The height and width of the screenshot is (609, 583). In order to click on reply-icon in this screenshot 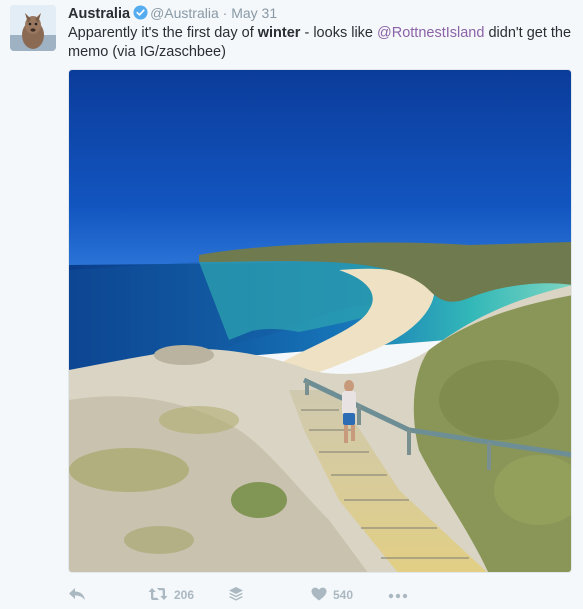, I will do `click(77, 595)`.